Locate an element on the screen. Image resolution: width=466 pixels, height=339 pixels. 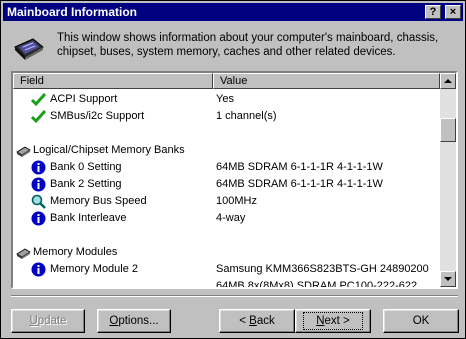
update-button: Update is located at coordinates (48, 321).